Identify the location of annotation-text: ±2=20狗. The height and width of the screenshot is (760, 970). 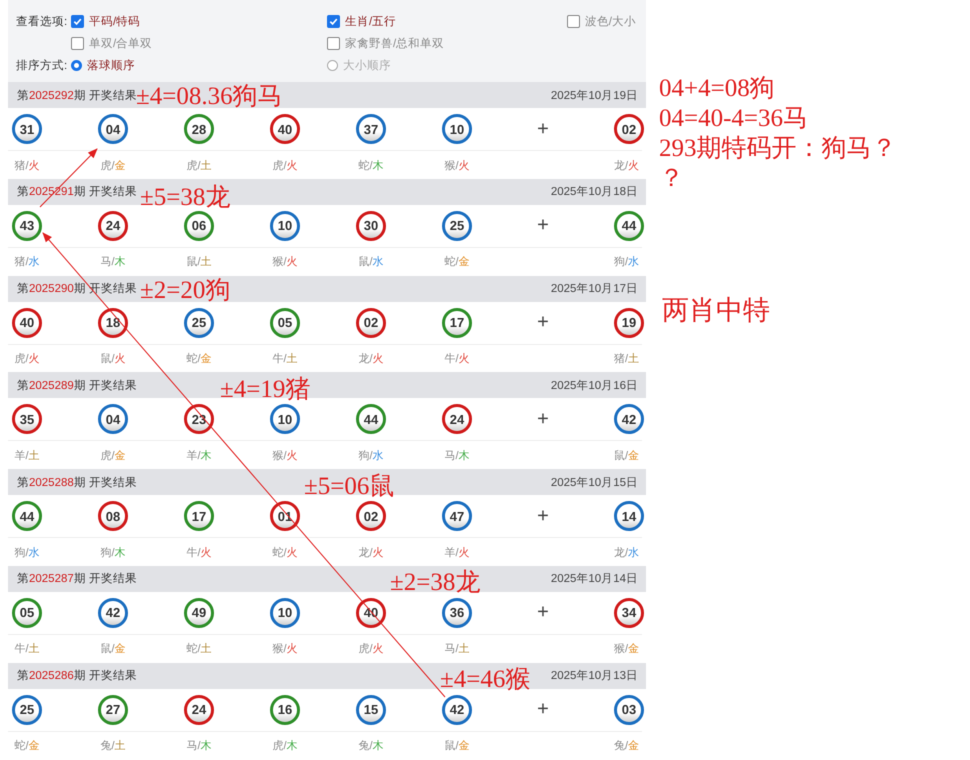
(185, 290).